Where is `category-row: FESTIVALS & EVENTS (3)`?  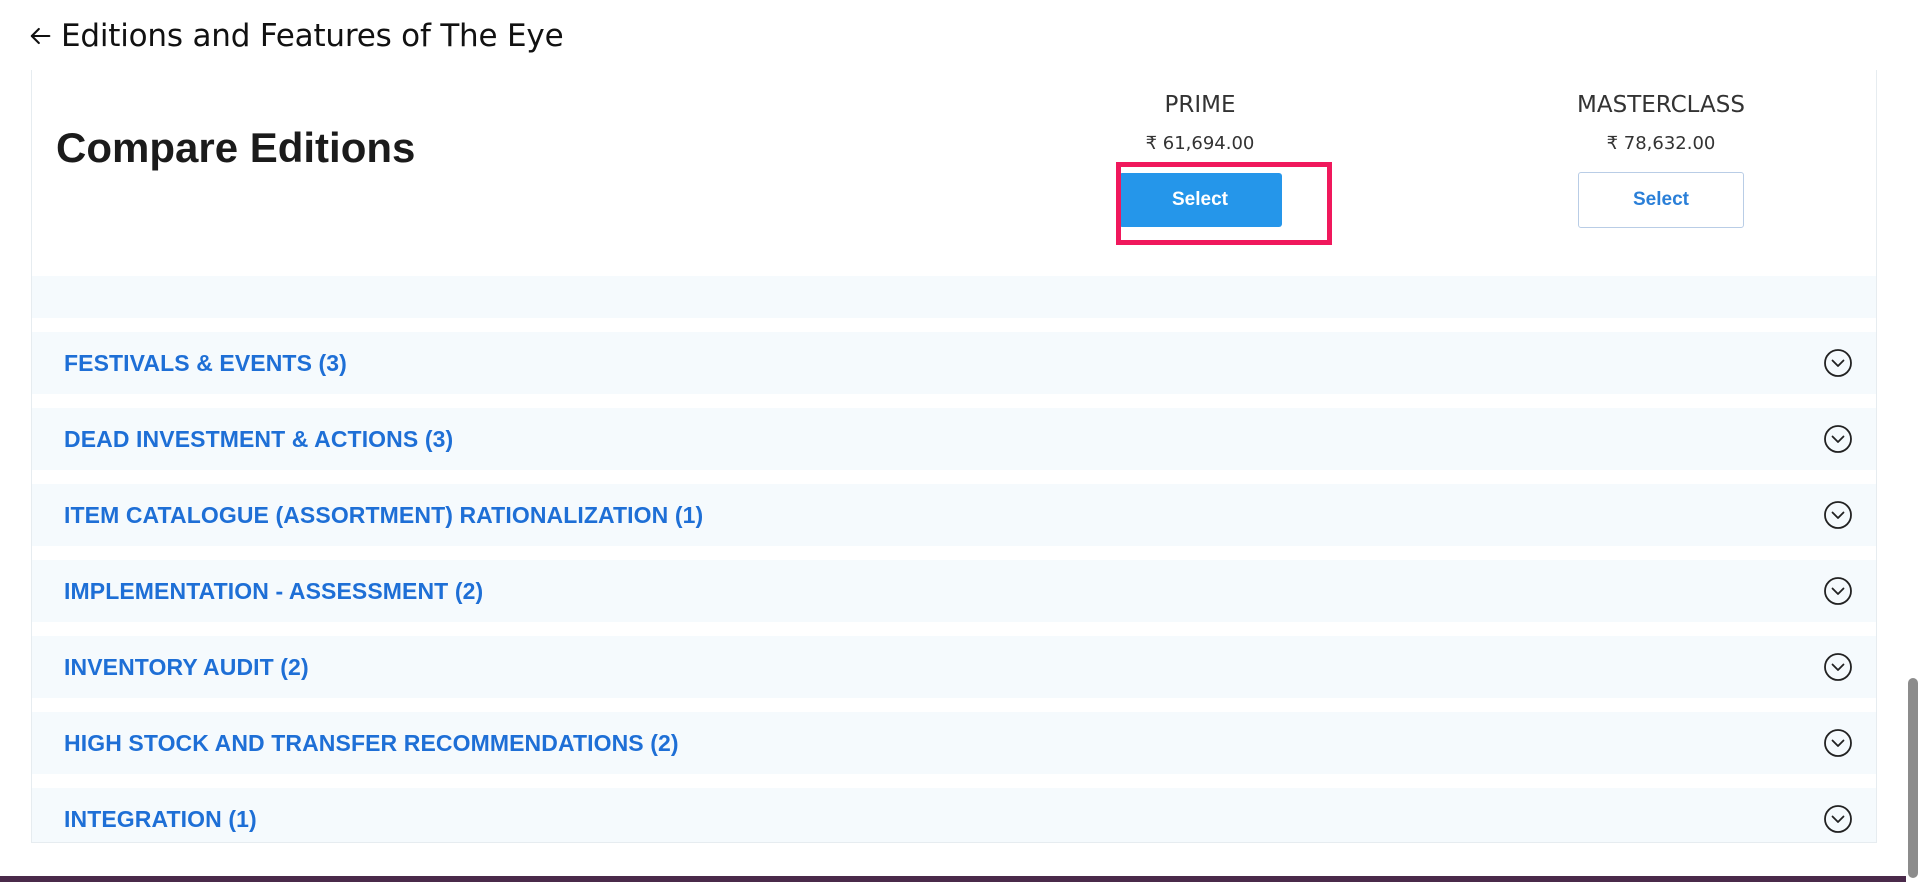
category-row: FESTIVALS & EVENTS (3) is located at coordinates (954, 363).